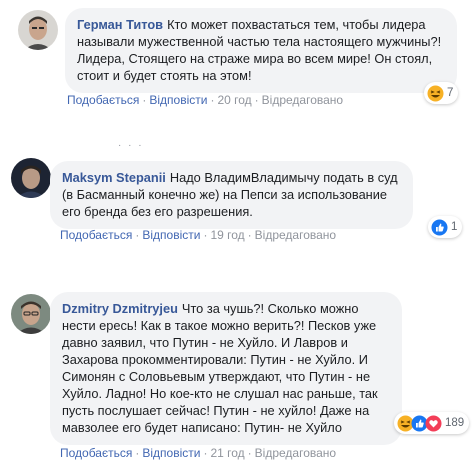 The height and width of the screenshot is (464, 474). Describe the element at coordinates (120, 24) in the screenshot. I see `comment-author-link: Герман Титов` at that location.